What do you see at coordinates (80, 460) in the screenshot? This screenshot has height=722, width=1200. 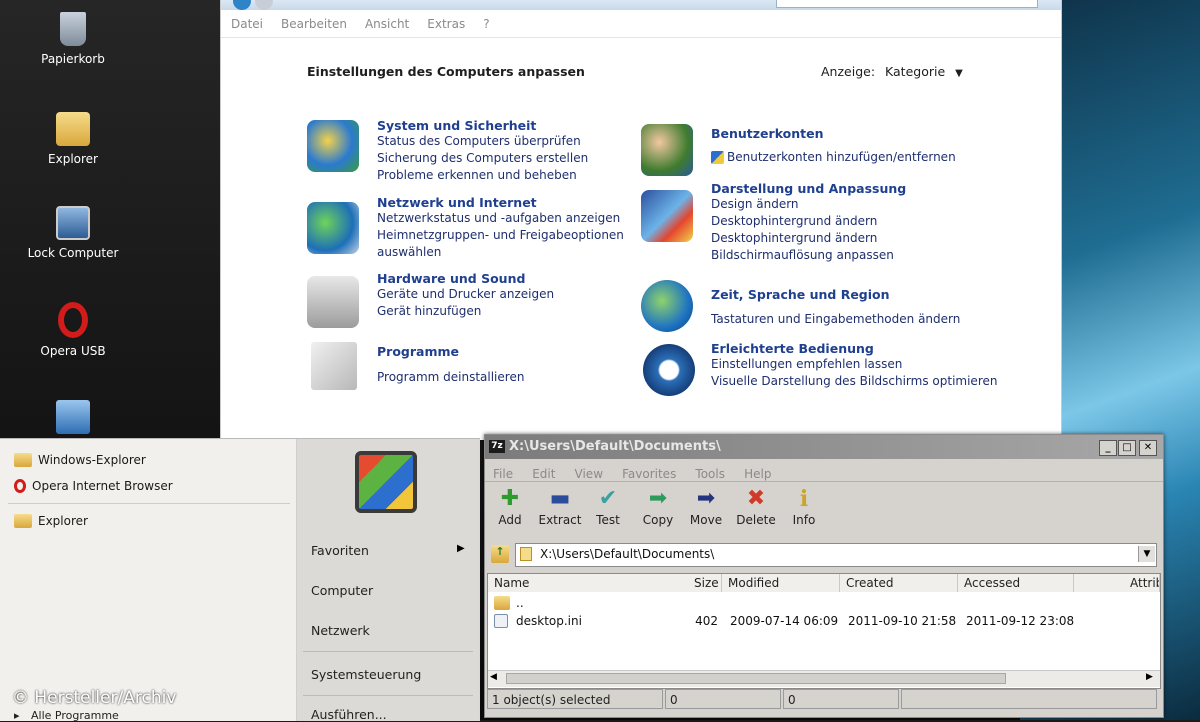 I see `start-item-windows-explorer: Windows-Explorer` at bounding box center [80, 460].